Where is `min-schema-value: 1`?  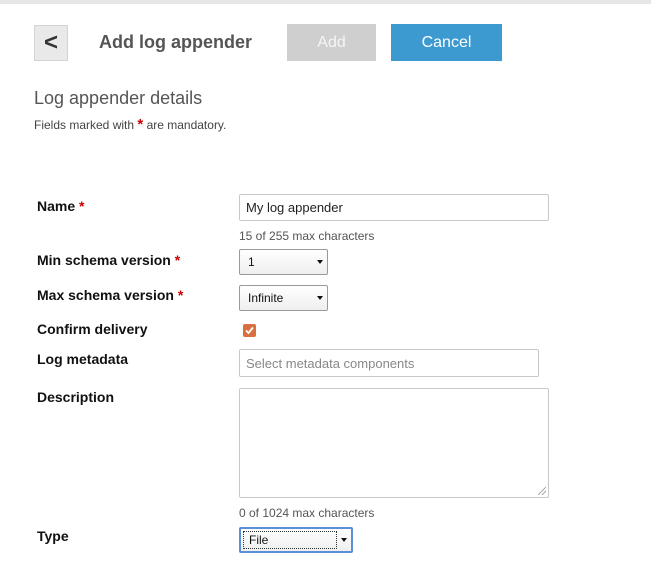 min-schema-value: 1 is located at coordinates (251, 262).